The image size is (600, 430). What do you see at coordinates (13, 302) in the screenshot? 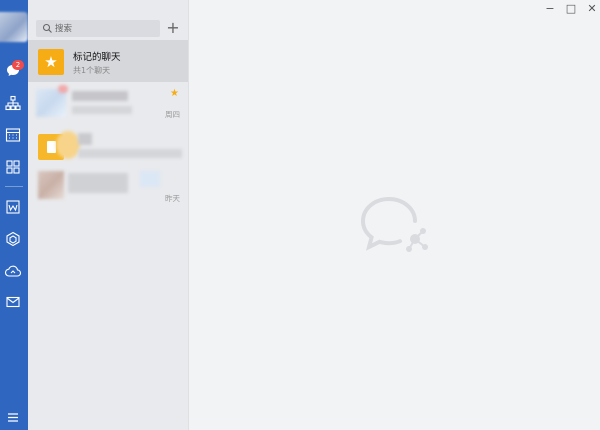
I see `mail-icon` at bounding box center [13, 302].